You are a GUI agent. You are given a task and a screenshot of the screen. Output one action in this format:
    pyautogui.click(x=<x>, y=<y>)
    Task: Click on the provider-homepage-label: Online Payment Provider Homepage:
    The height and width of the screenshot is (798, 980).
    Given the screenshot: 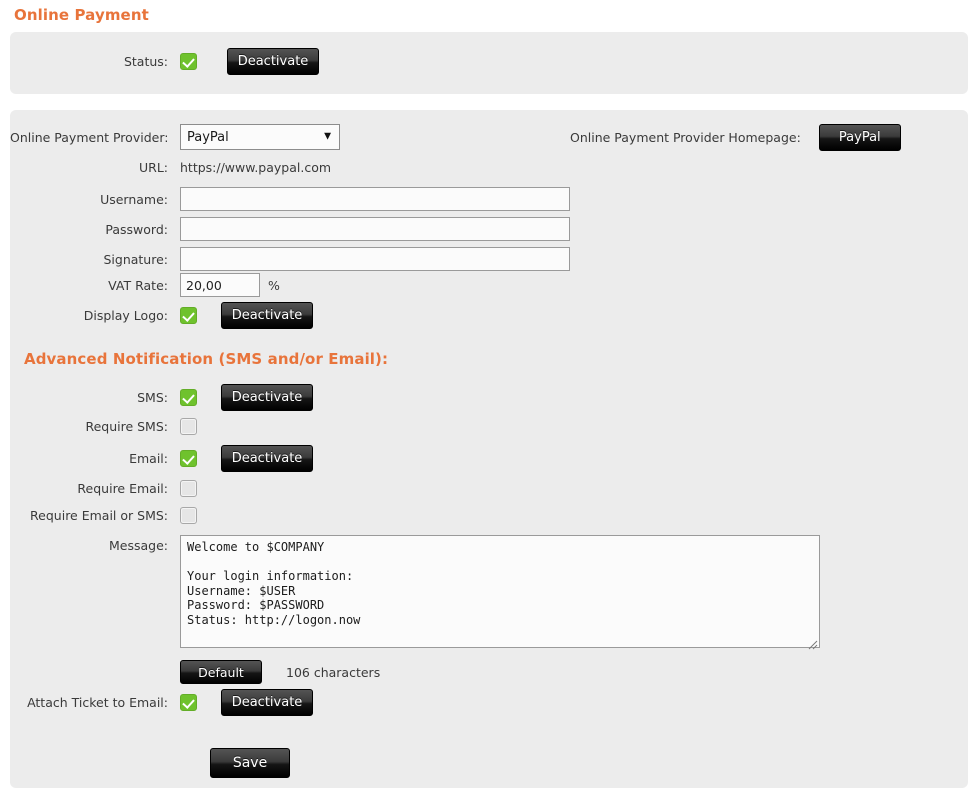 What is the action you would take?
    pyautogui.click(x=685, y=137)
    